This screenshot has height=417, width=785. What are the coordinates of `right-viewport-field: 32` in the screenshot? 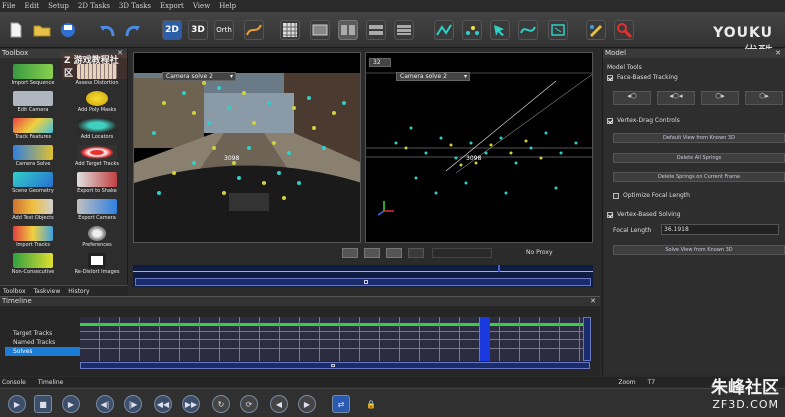 It's located at (380, 62).